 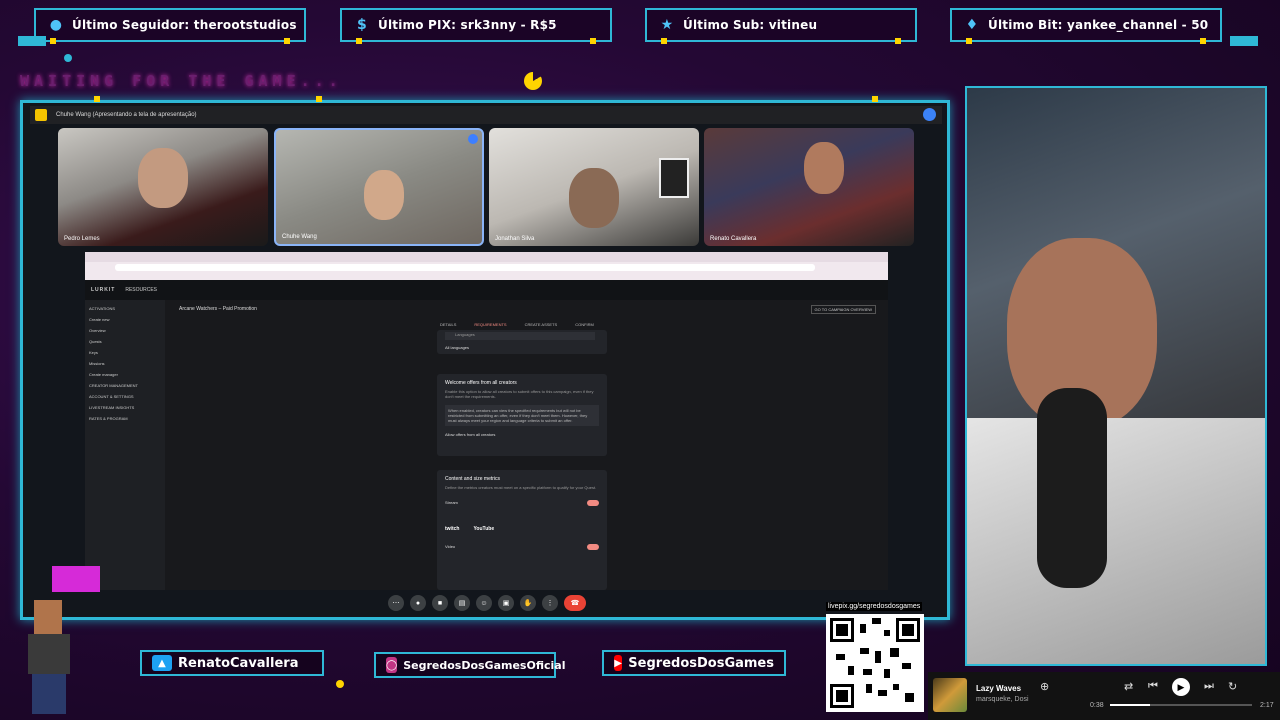 I want to click on participant-tile: Jonathan Silva, so click(x=594, y=187).